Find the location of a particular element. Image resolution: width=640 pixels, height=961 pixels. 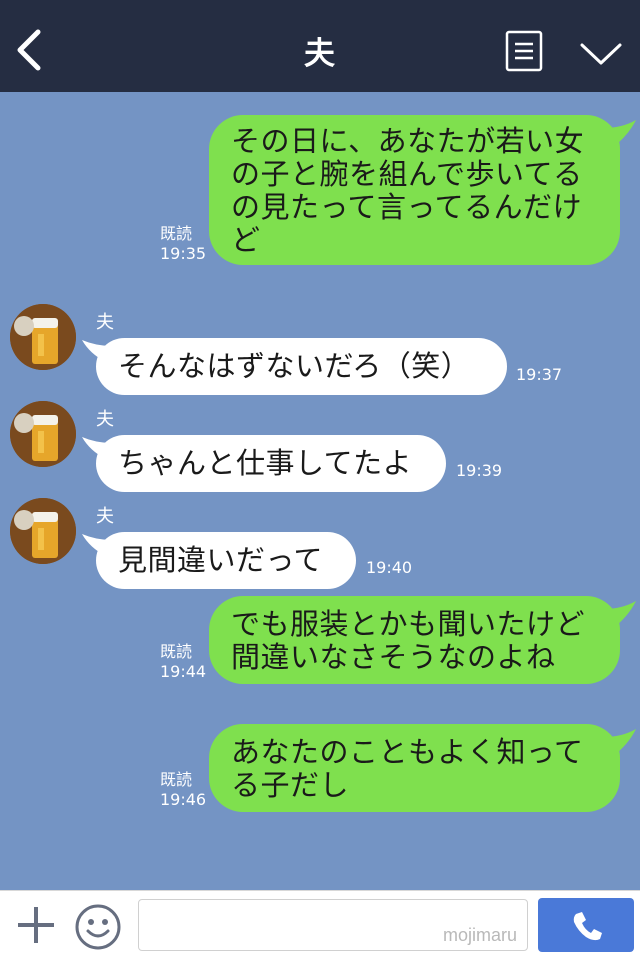

read-receipt: 既読 19:44 is located at coordinates (183, 662).